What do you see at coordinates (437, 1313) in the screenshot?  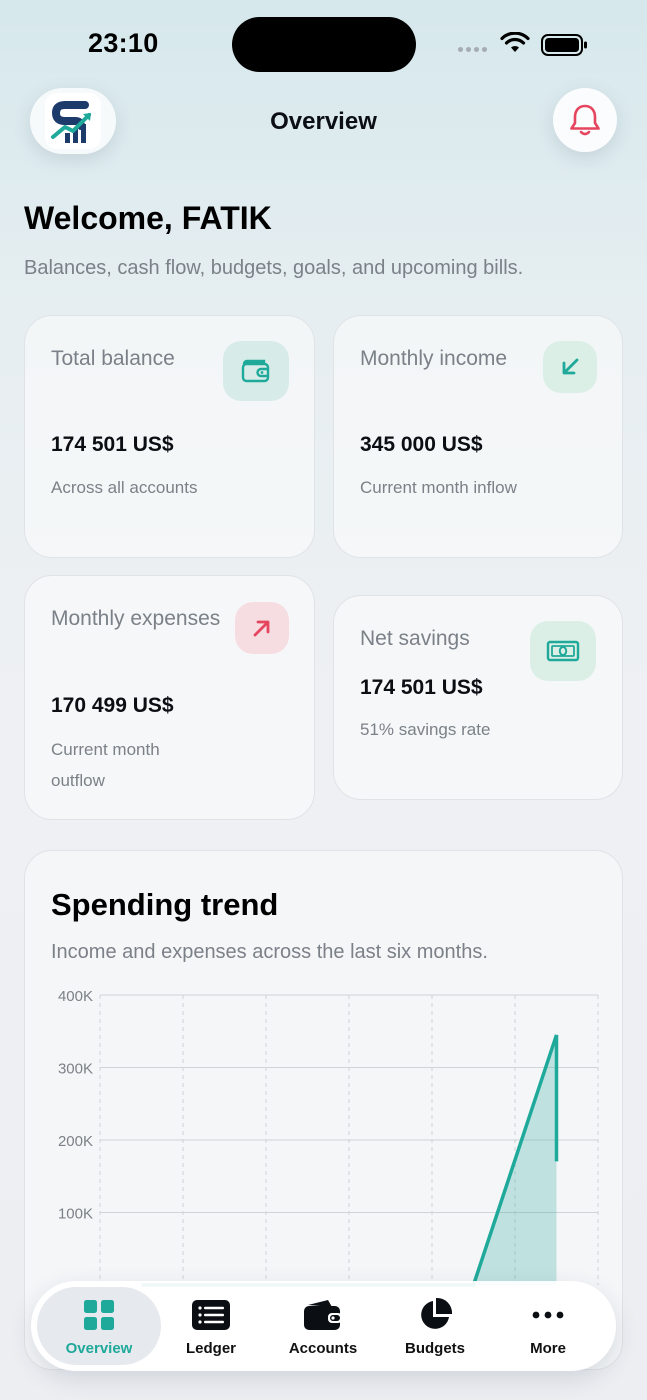 I see `pie-chart-icon` at bounding box center [437, 1313].